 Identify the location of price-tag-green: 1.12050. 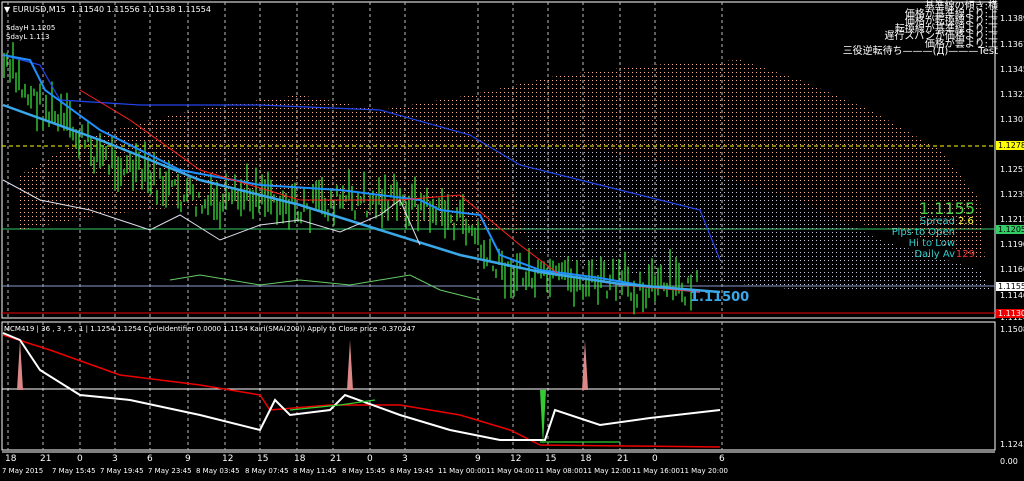
(1010, 229).